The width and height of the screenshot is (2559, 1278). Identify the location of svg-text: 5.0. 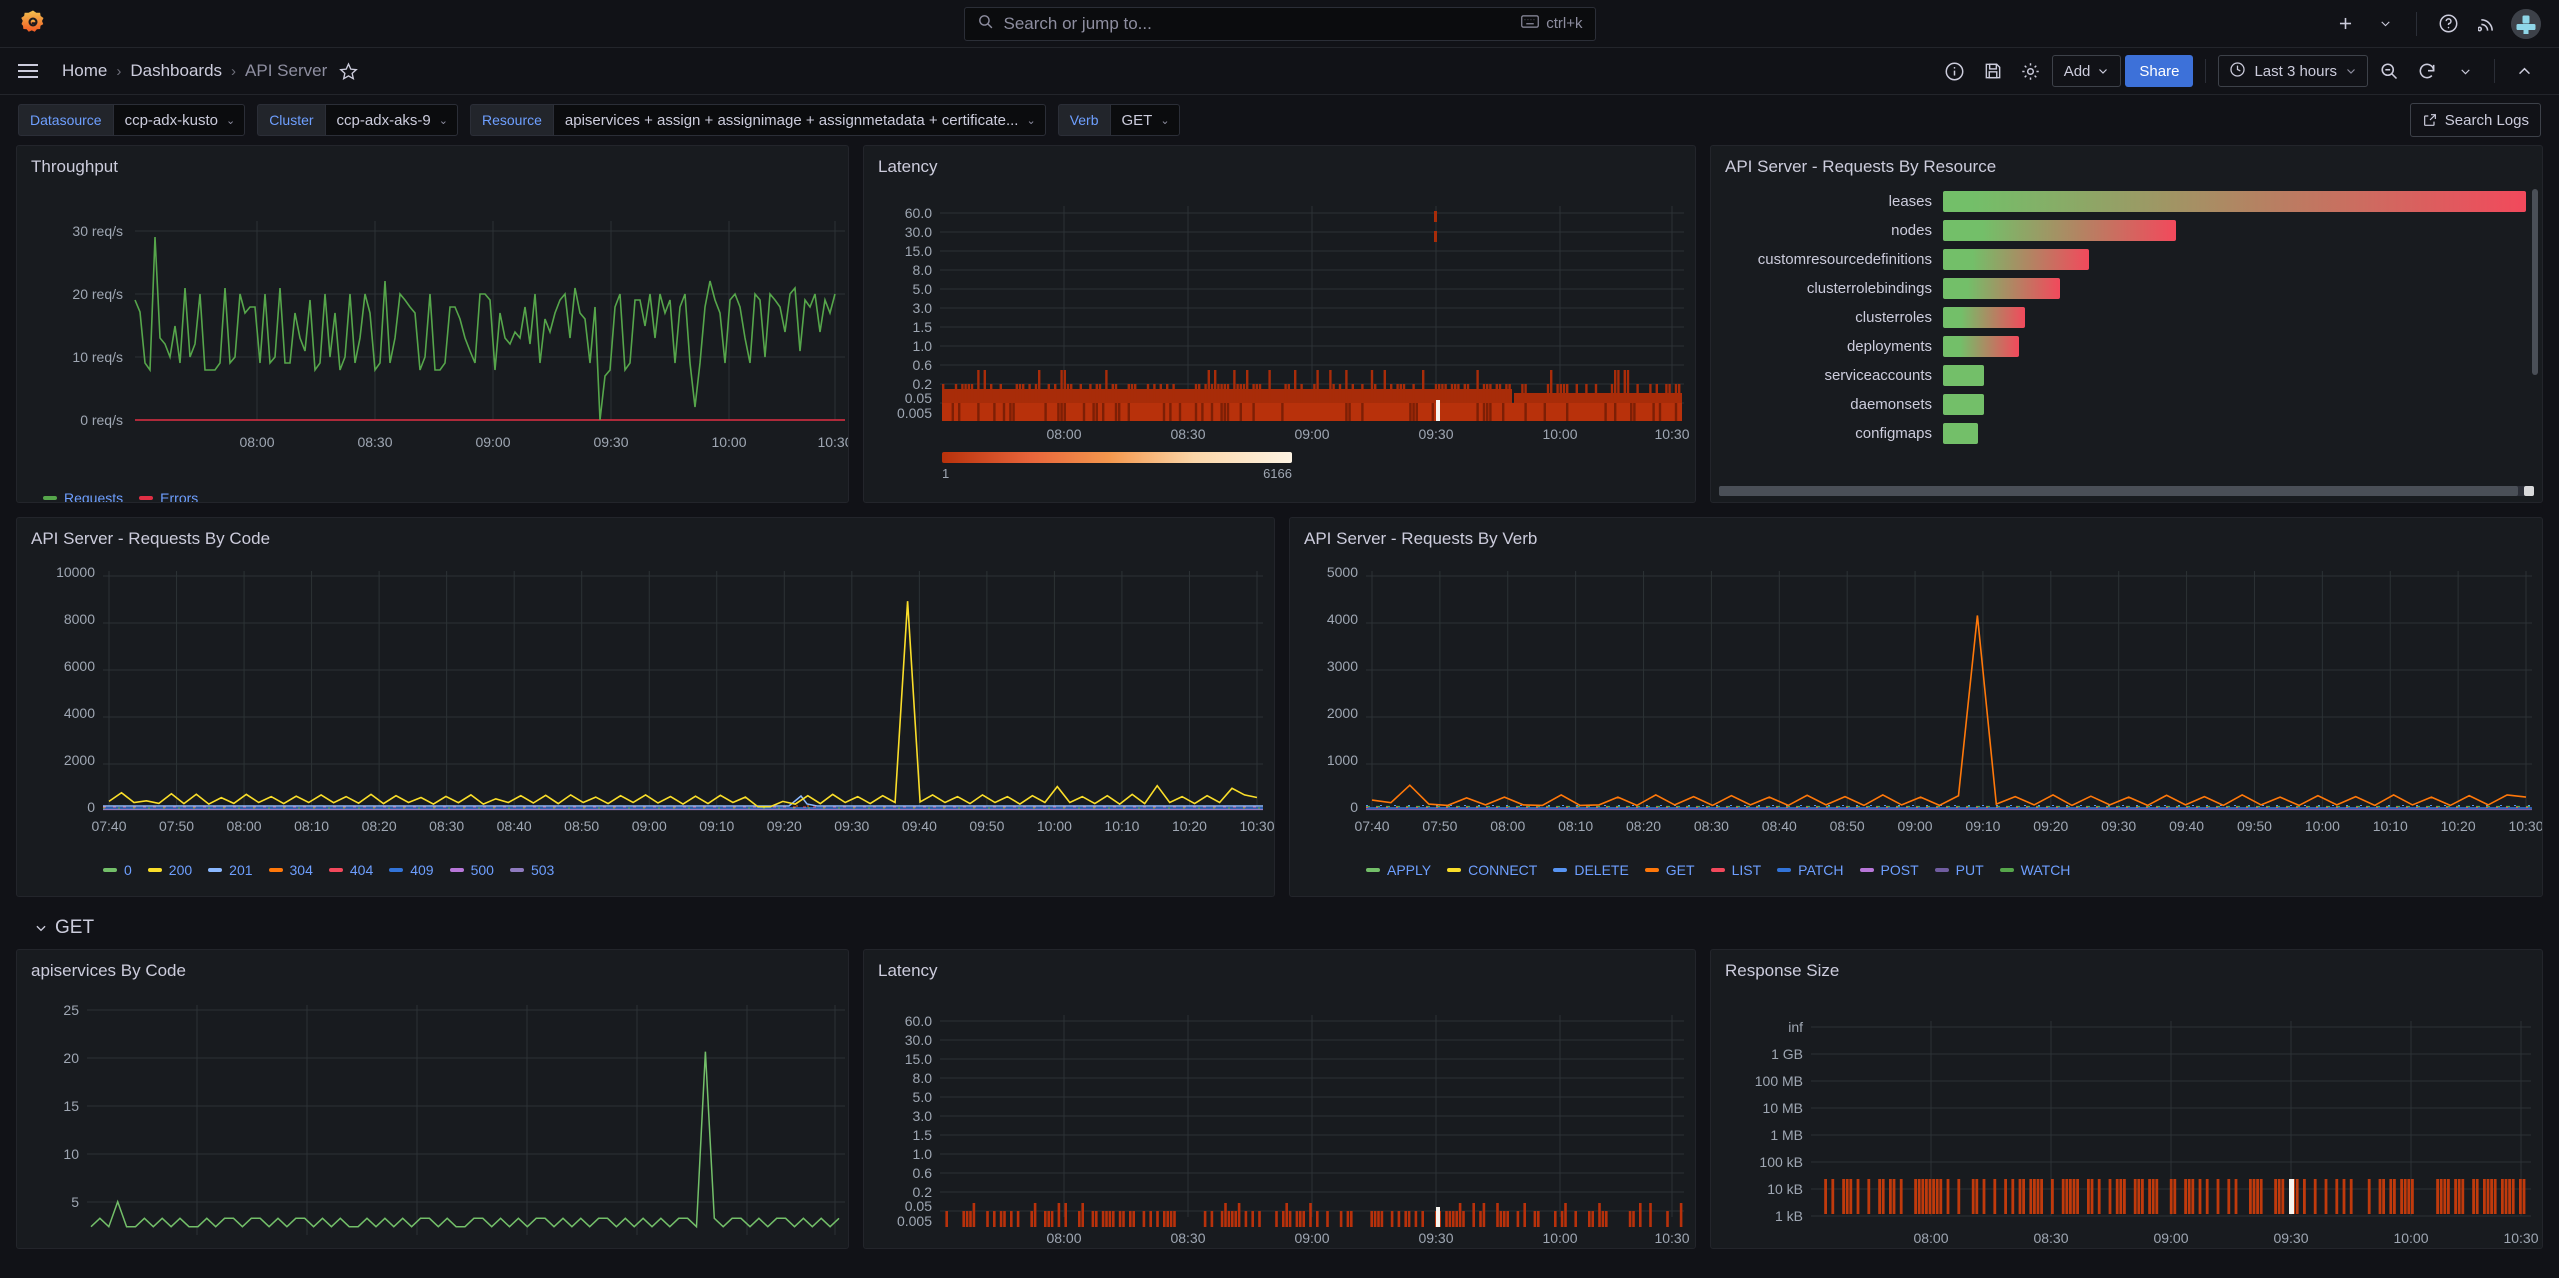
(923, 1097).